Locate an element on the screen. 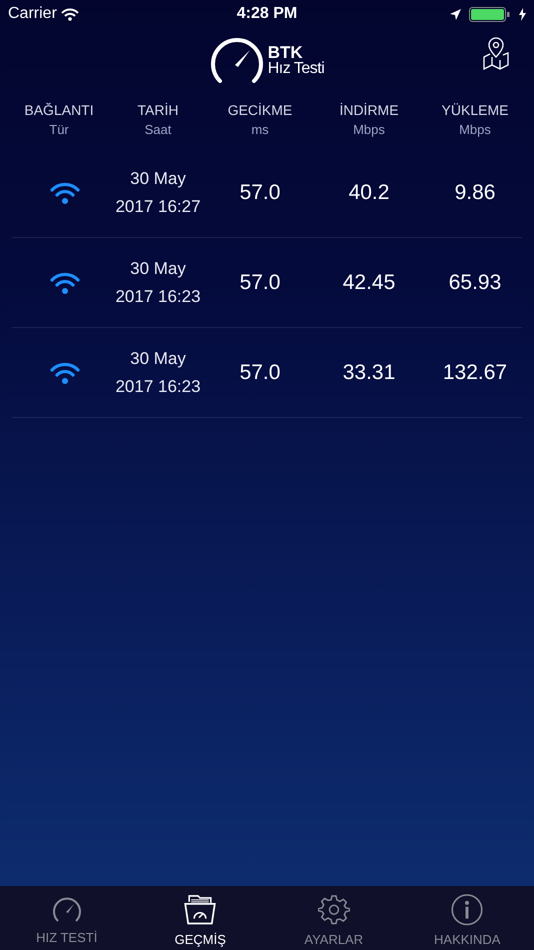 Image resolution: width=534 pixels, height=950 pixels. settings-icon is located at coordinates (334, 910).